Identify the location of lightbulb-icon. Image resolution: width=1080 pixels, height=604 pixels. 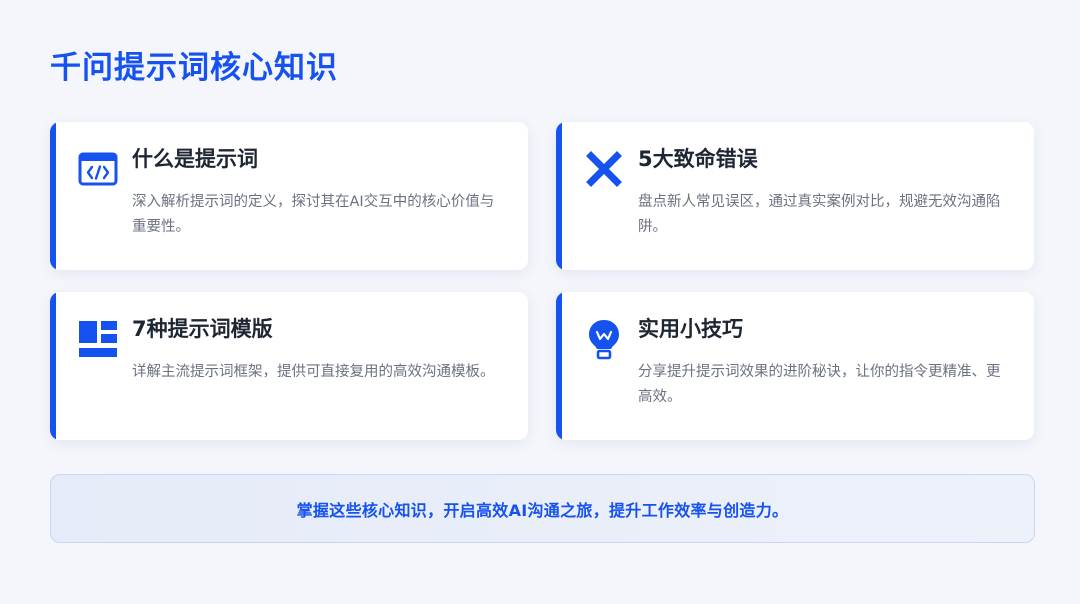
(604, 339).